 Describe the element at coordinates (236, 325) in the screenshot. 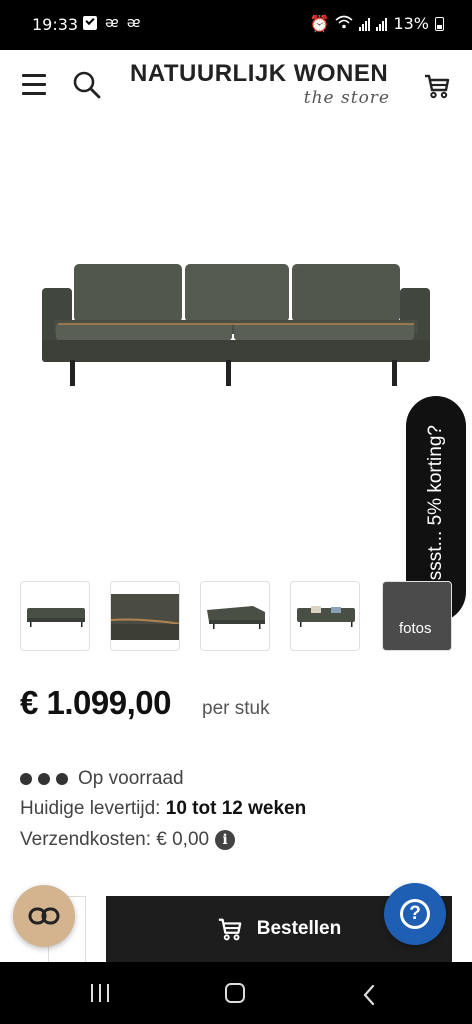

I see `sofa-image` at that location.